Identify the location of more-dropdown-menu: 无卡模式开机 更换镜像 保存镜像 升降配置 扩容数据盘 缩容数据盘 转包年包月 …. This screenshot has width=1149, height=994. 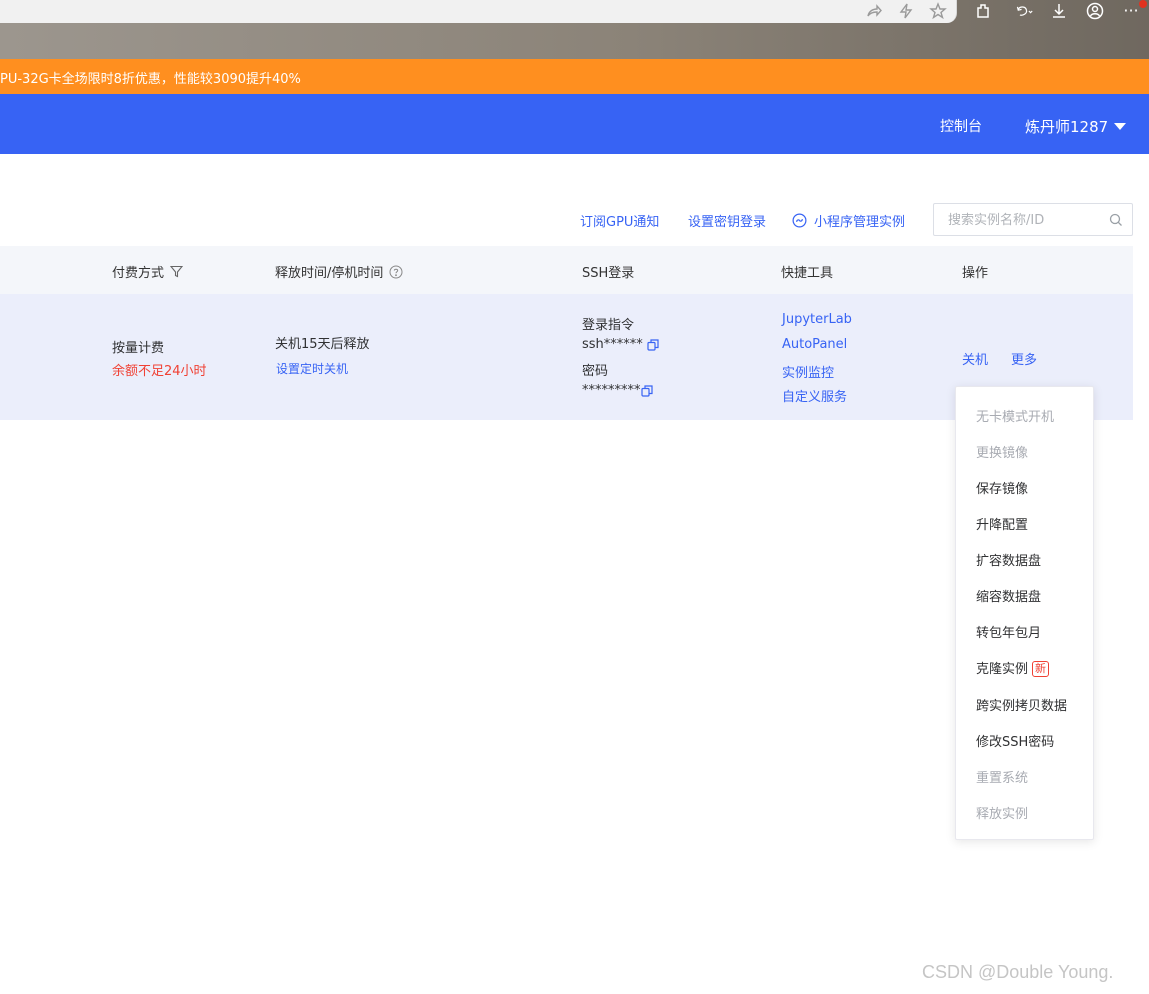
(1024, 613).